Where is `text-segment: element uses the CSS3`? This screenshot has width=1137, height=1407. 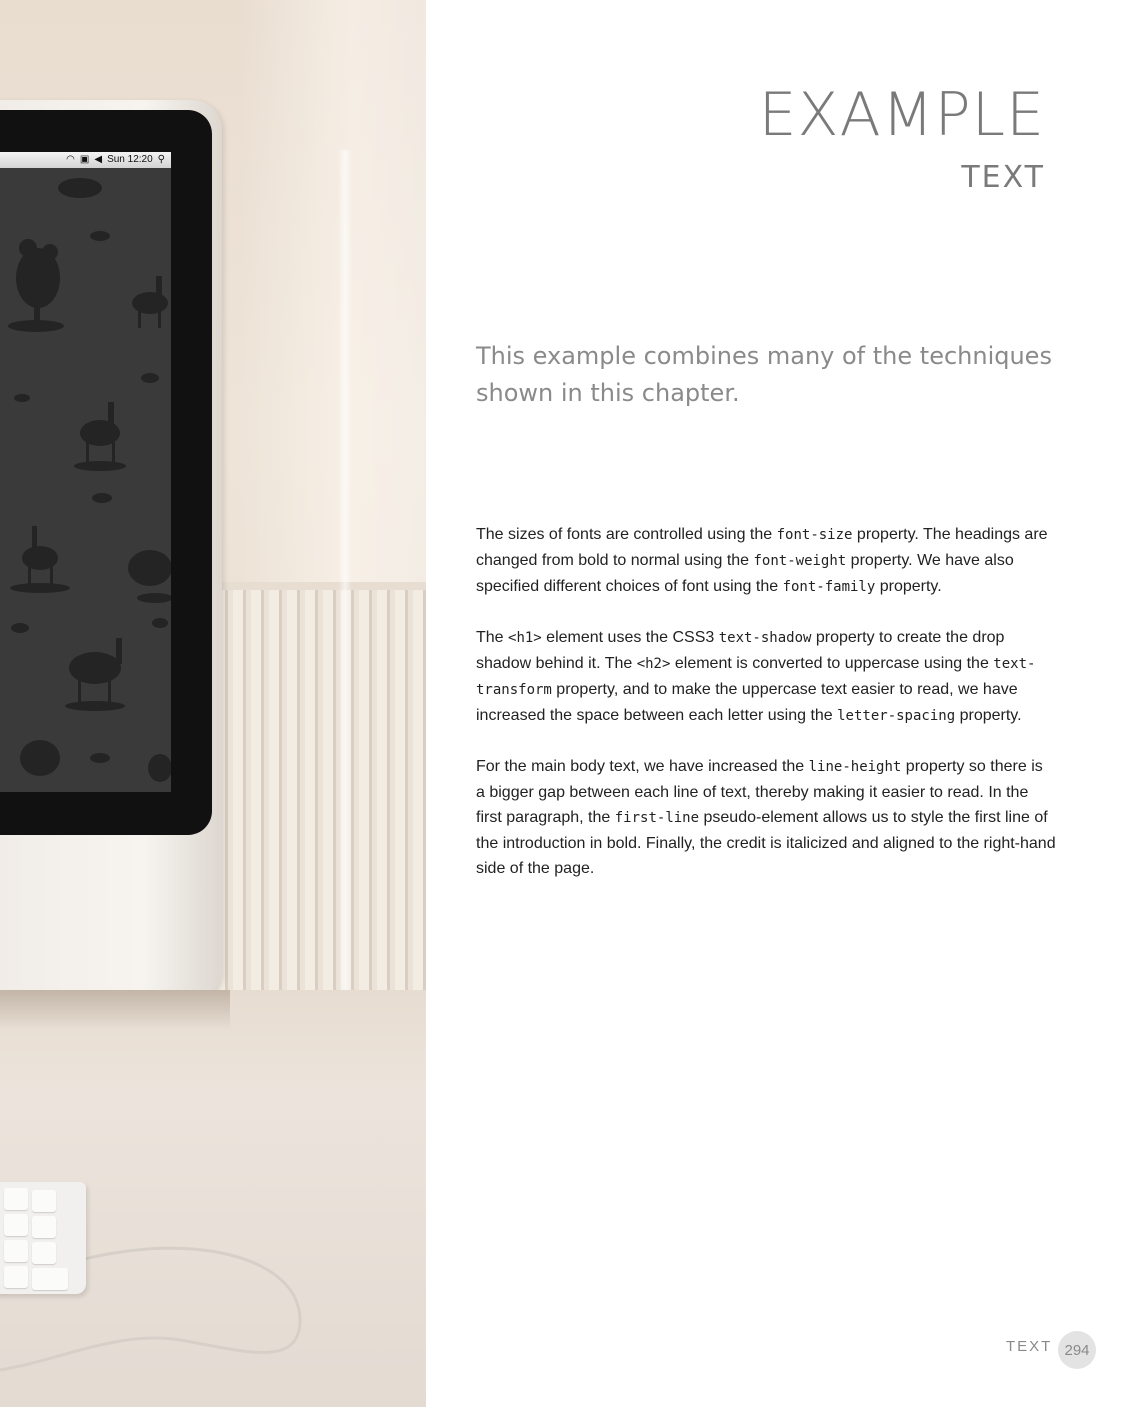
text-segment: element uses the CSS3 is located at coordinates (630, 637).